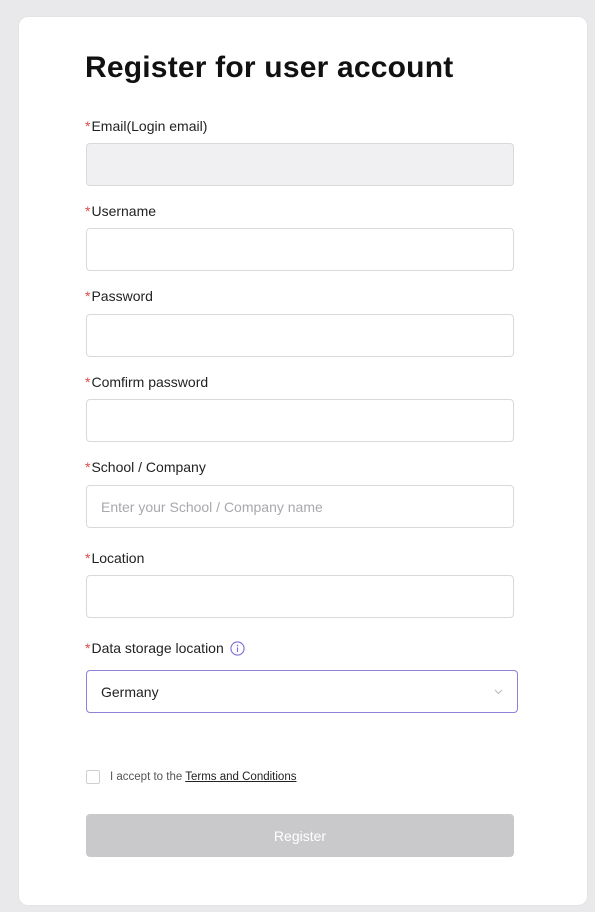 The height and width of the screenshot is (912, 595). I want to click on terms-text: I accept to the, so click(146, 777).